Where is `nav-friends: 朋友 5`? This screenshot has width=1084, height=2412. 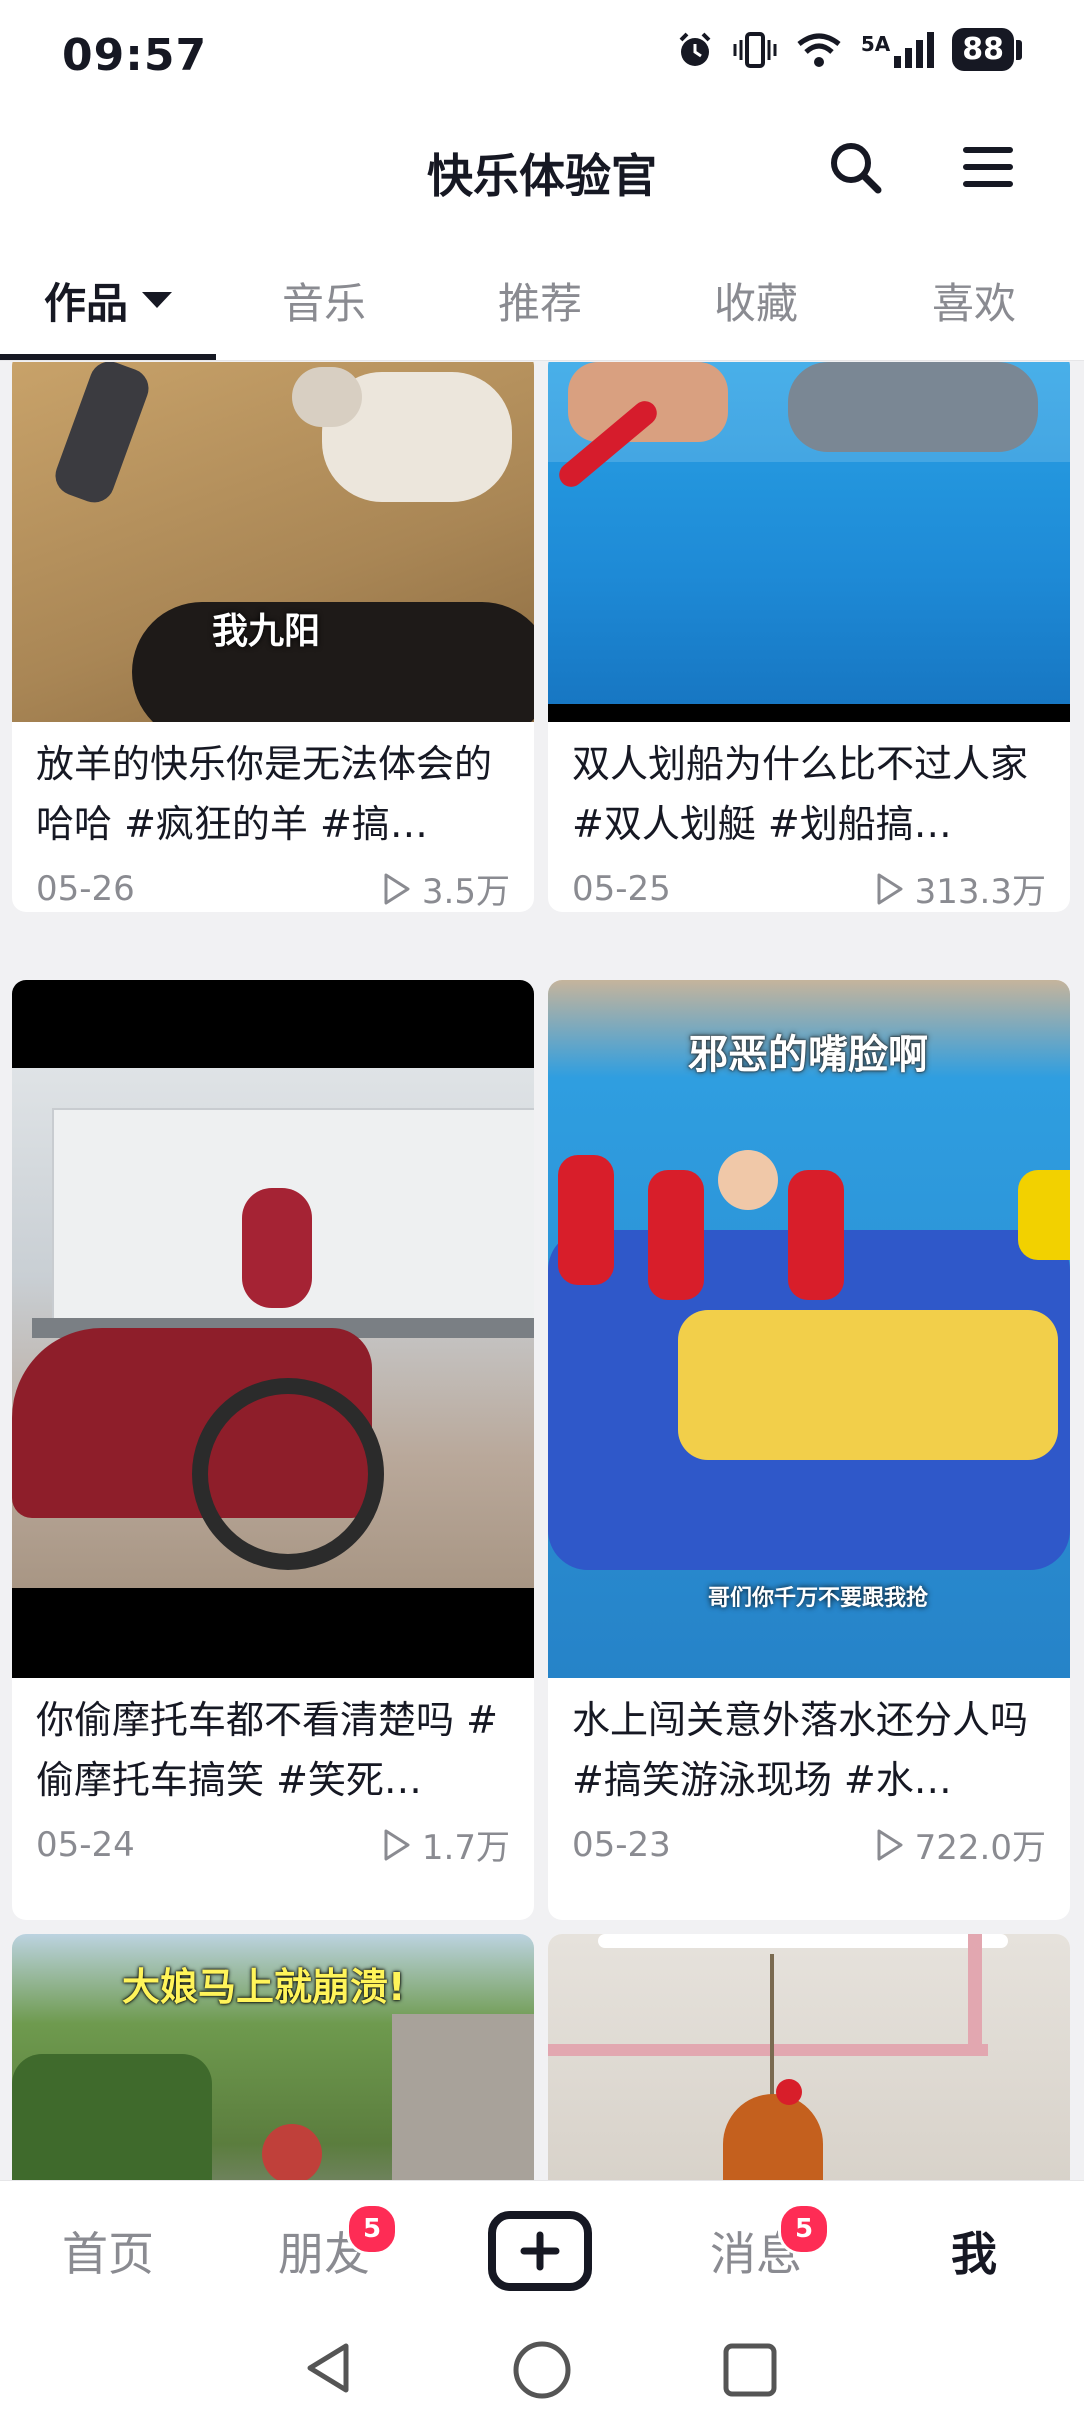 nav-friends: 朋友 5 is located at coordinates (324, 2251).